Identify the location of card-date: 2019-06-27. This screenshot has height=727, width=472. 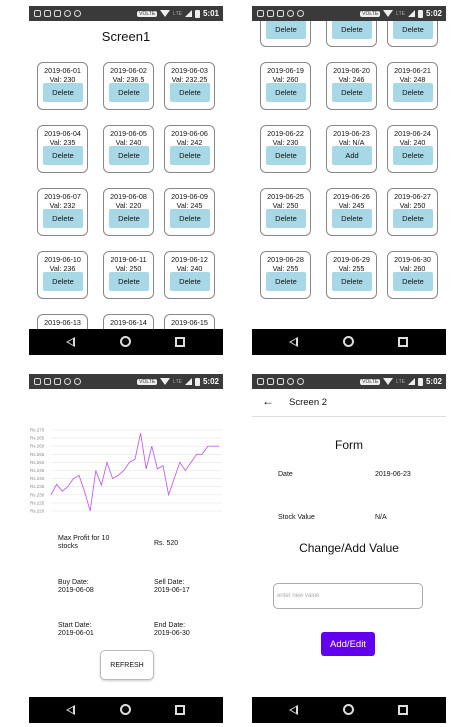
(412, 196).